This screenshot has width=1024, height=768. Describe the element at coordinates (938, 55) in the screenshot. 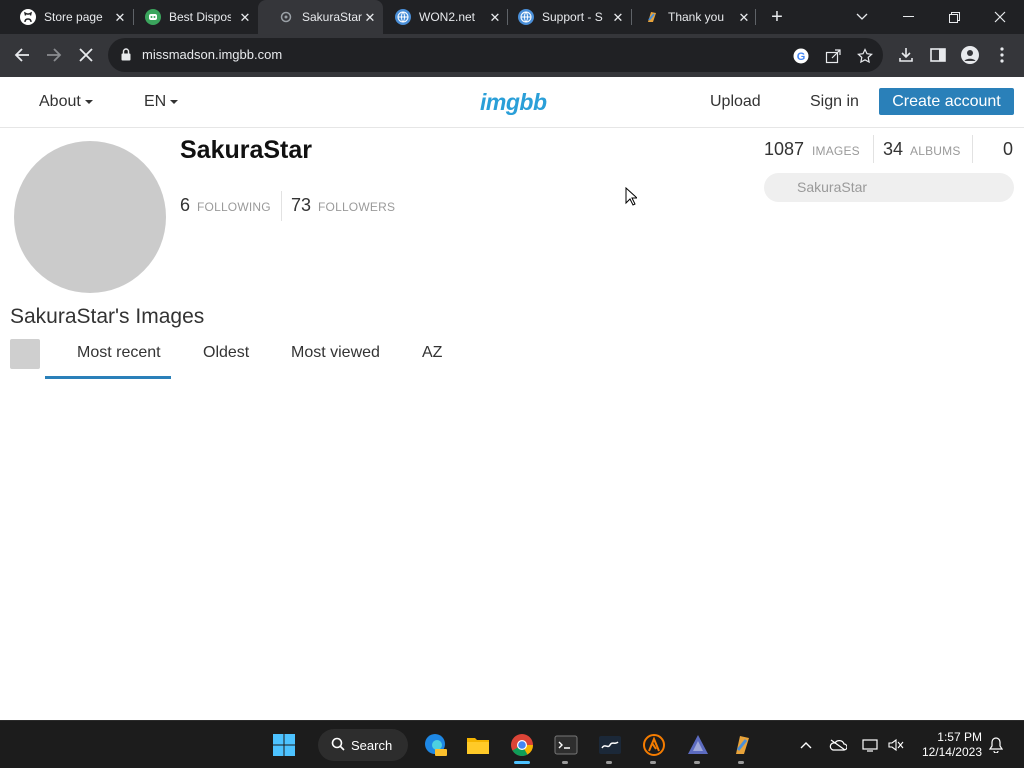

I see `side-panel-icon` at that location.